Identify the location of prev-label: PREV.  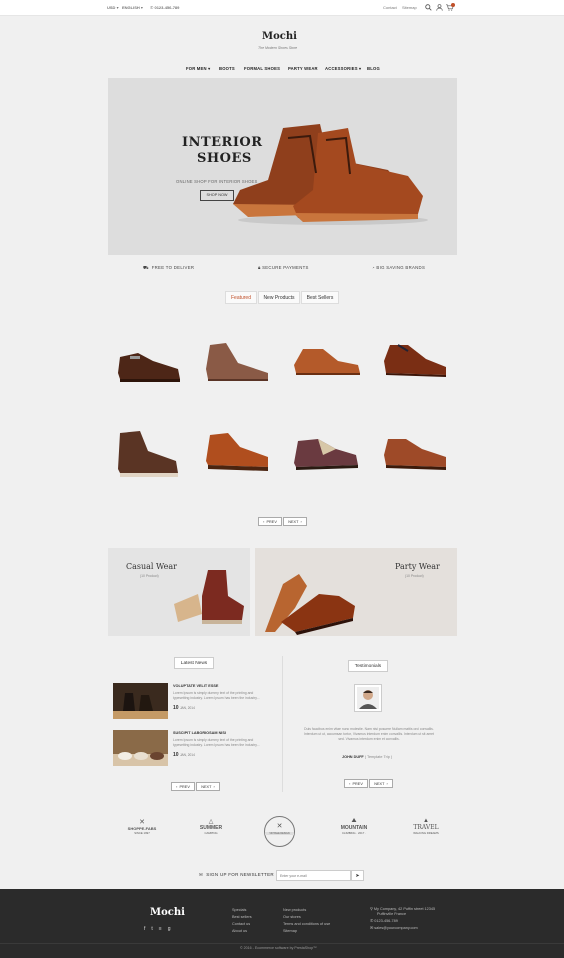
(271, 522).